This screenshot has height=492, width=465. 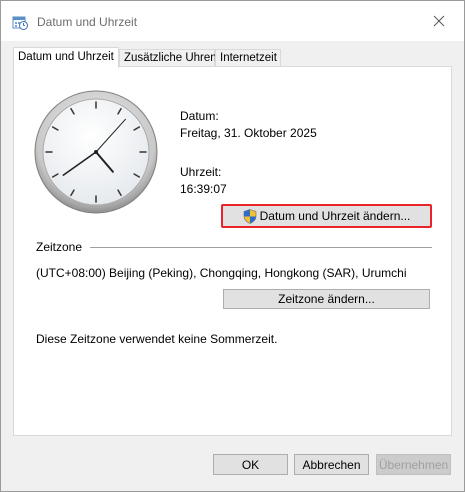 I want to click on tab-date-time: Datum und Uhrzeit, so click(x=66, y=57).